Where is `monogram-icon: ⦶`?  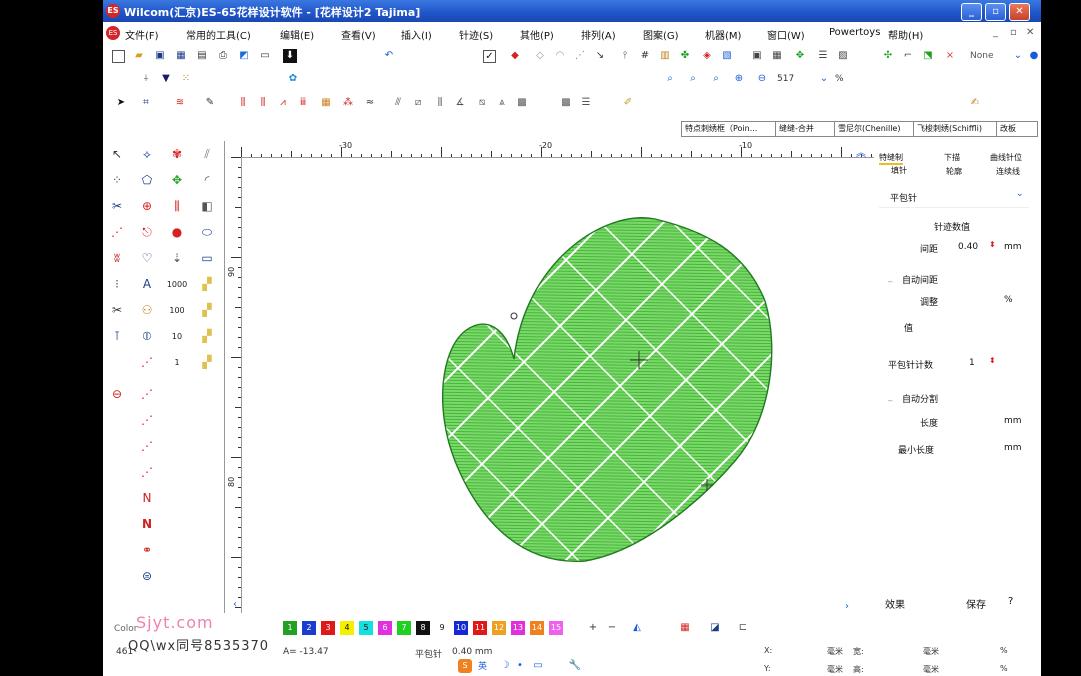 monogram-icon: ⦶ is located at coordinates (147, 336).